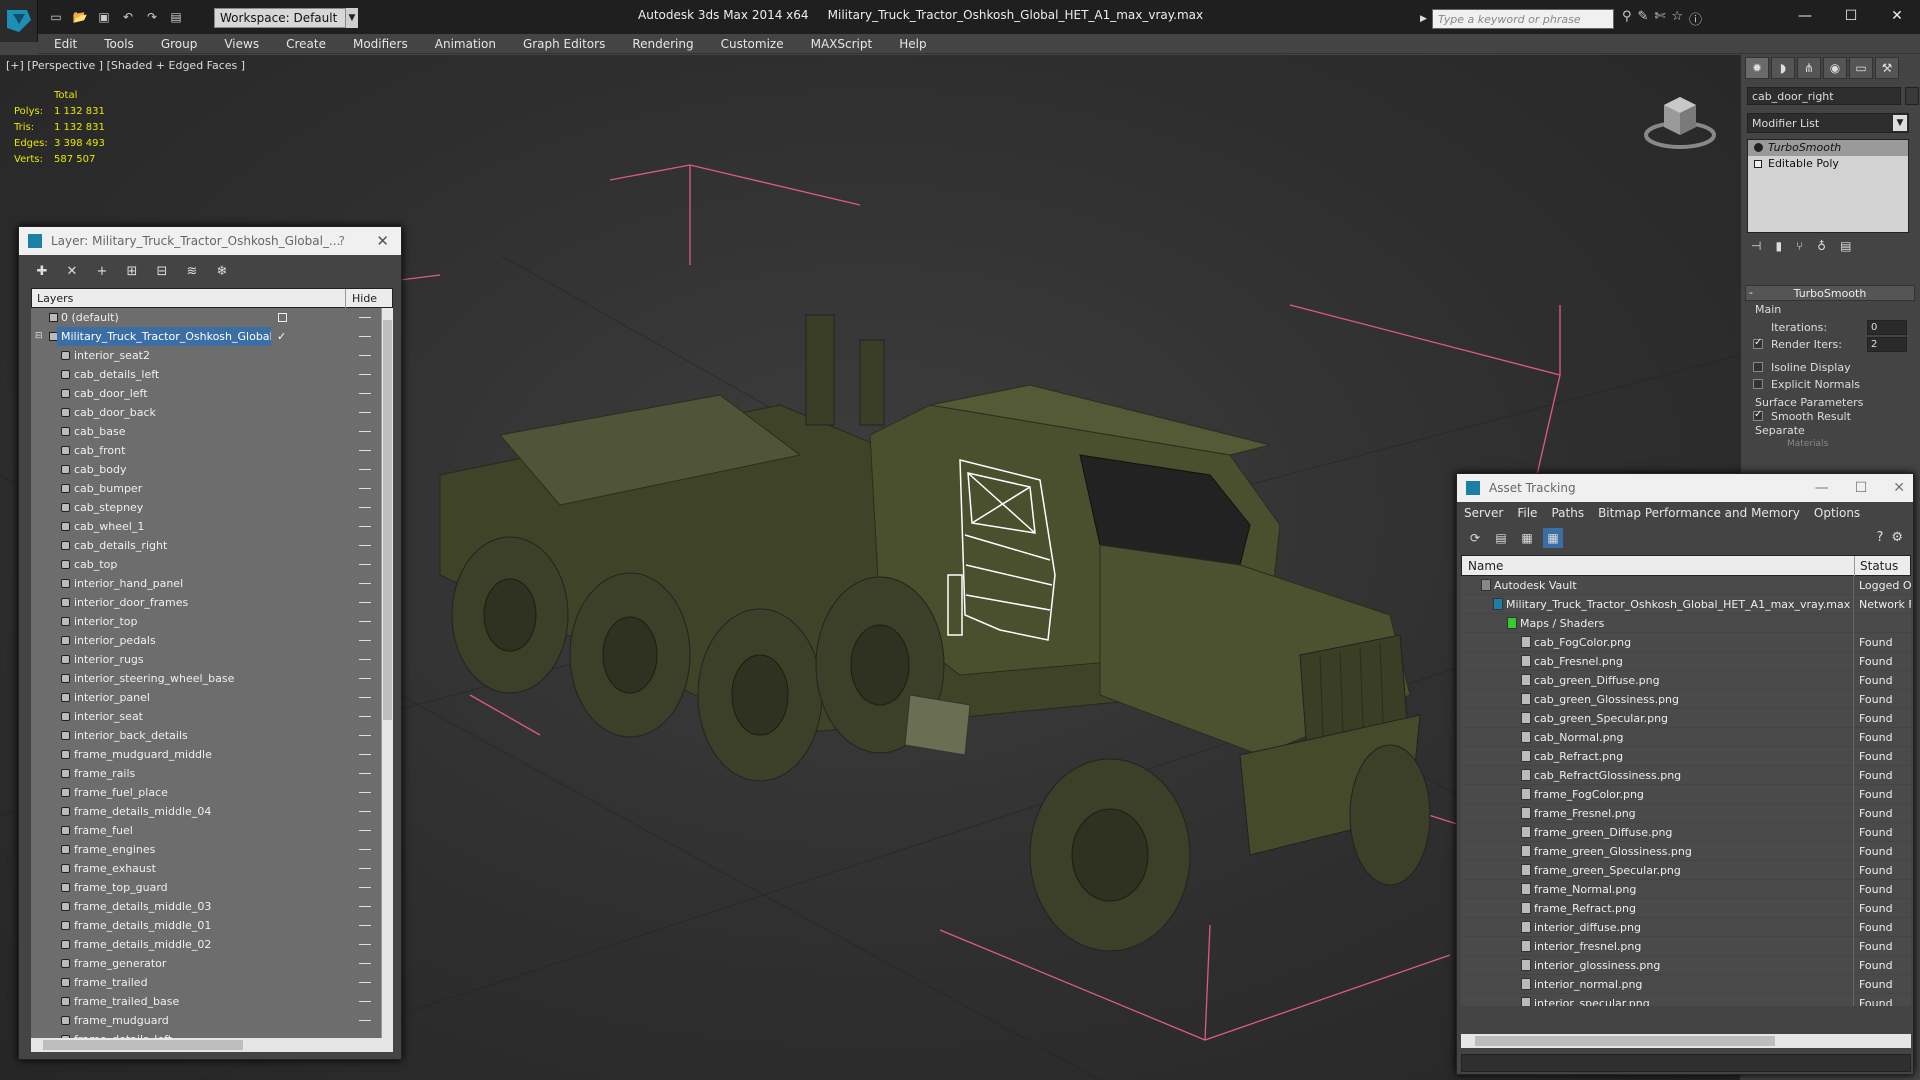 The image size is (1920, 1080). What do you see at coordinates (1677, 18) in the screenshot?
I see `favorites-star-icon: ☆` at bounding box center [1677, 18].